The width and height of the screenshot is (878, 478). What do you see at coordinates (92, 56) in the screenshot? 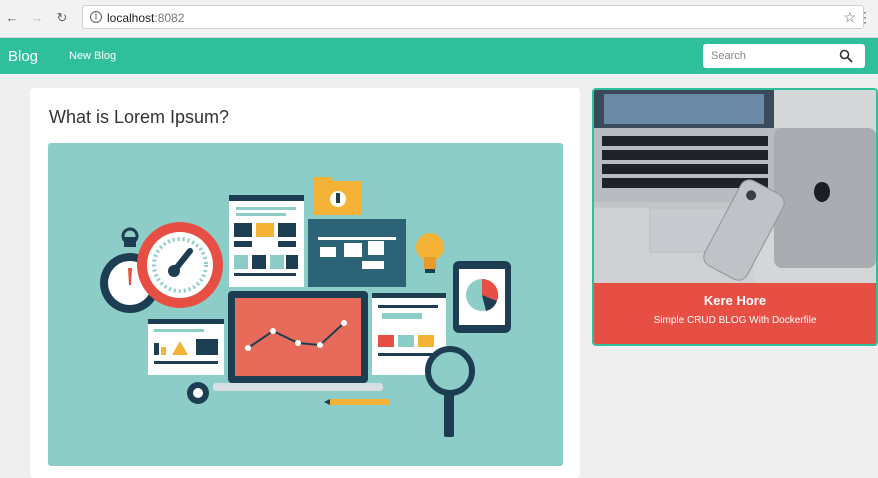
I see `nav-link-new-blog: New Blog` at bounding box center [92, 56].